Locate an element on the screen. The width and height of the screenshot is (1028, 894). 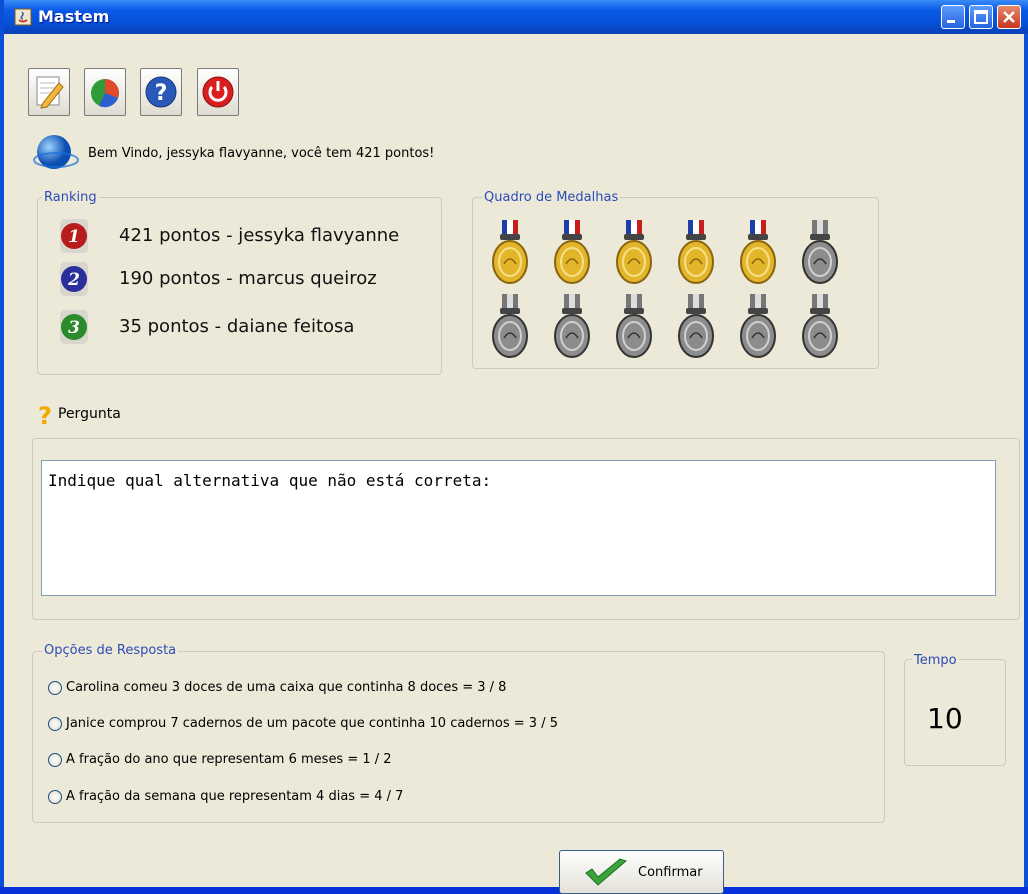
edit-button is located at coordinates (49, 92).